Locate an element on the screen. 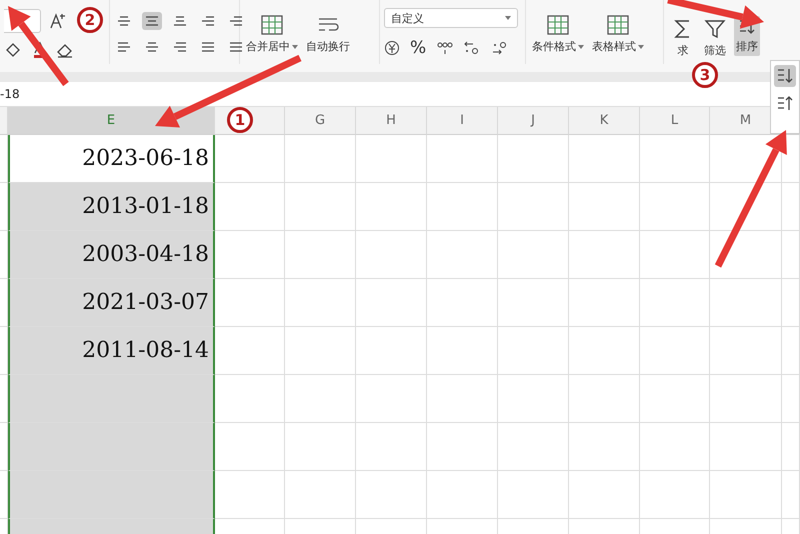 The image size is (800, 534). column-header: E is located at coordinates (111, 121).